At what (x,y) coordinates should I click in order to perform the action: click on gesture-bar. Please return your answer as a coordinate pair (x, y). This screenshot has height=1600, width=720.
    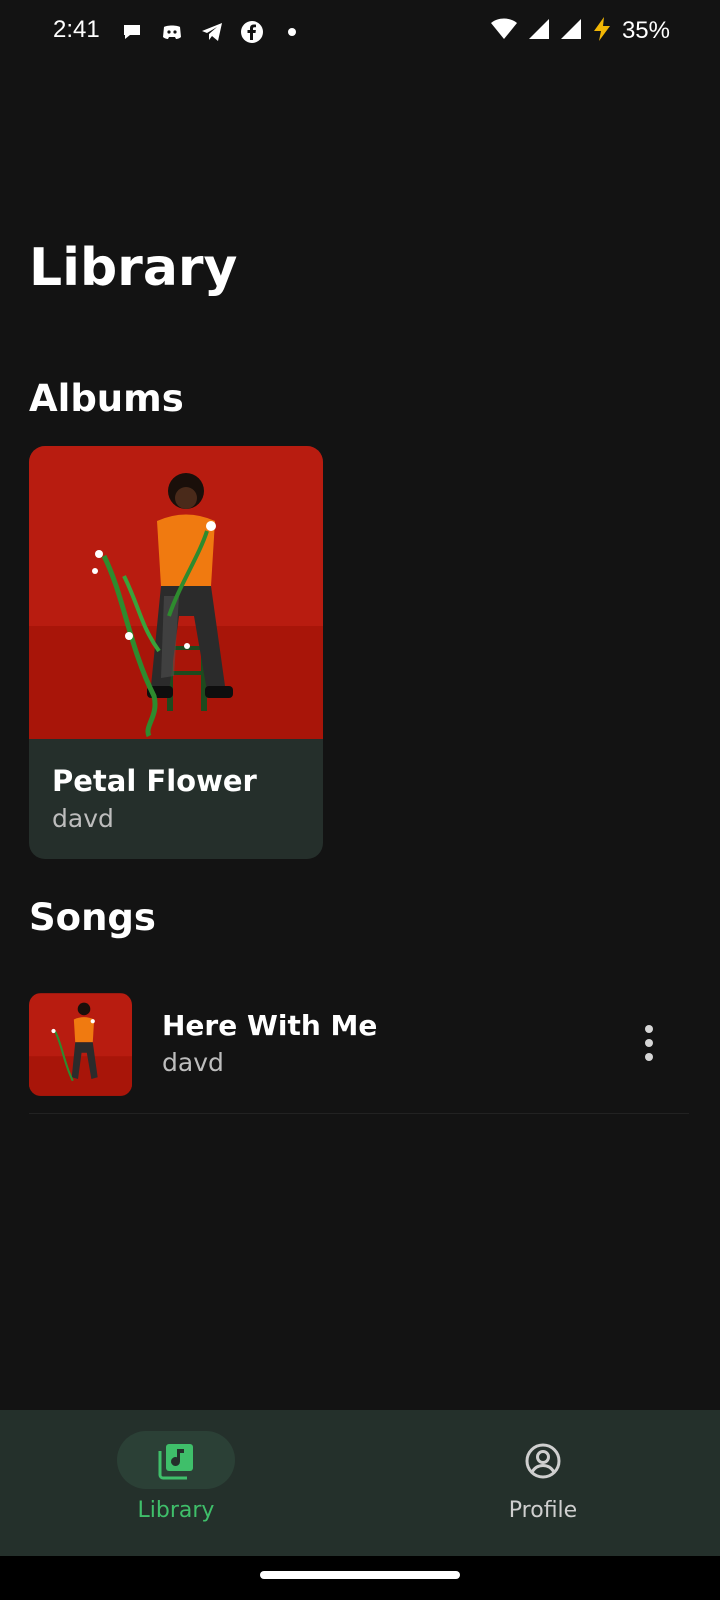
    Looking at the image, I should click on (360, 1578).